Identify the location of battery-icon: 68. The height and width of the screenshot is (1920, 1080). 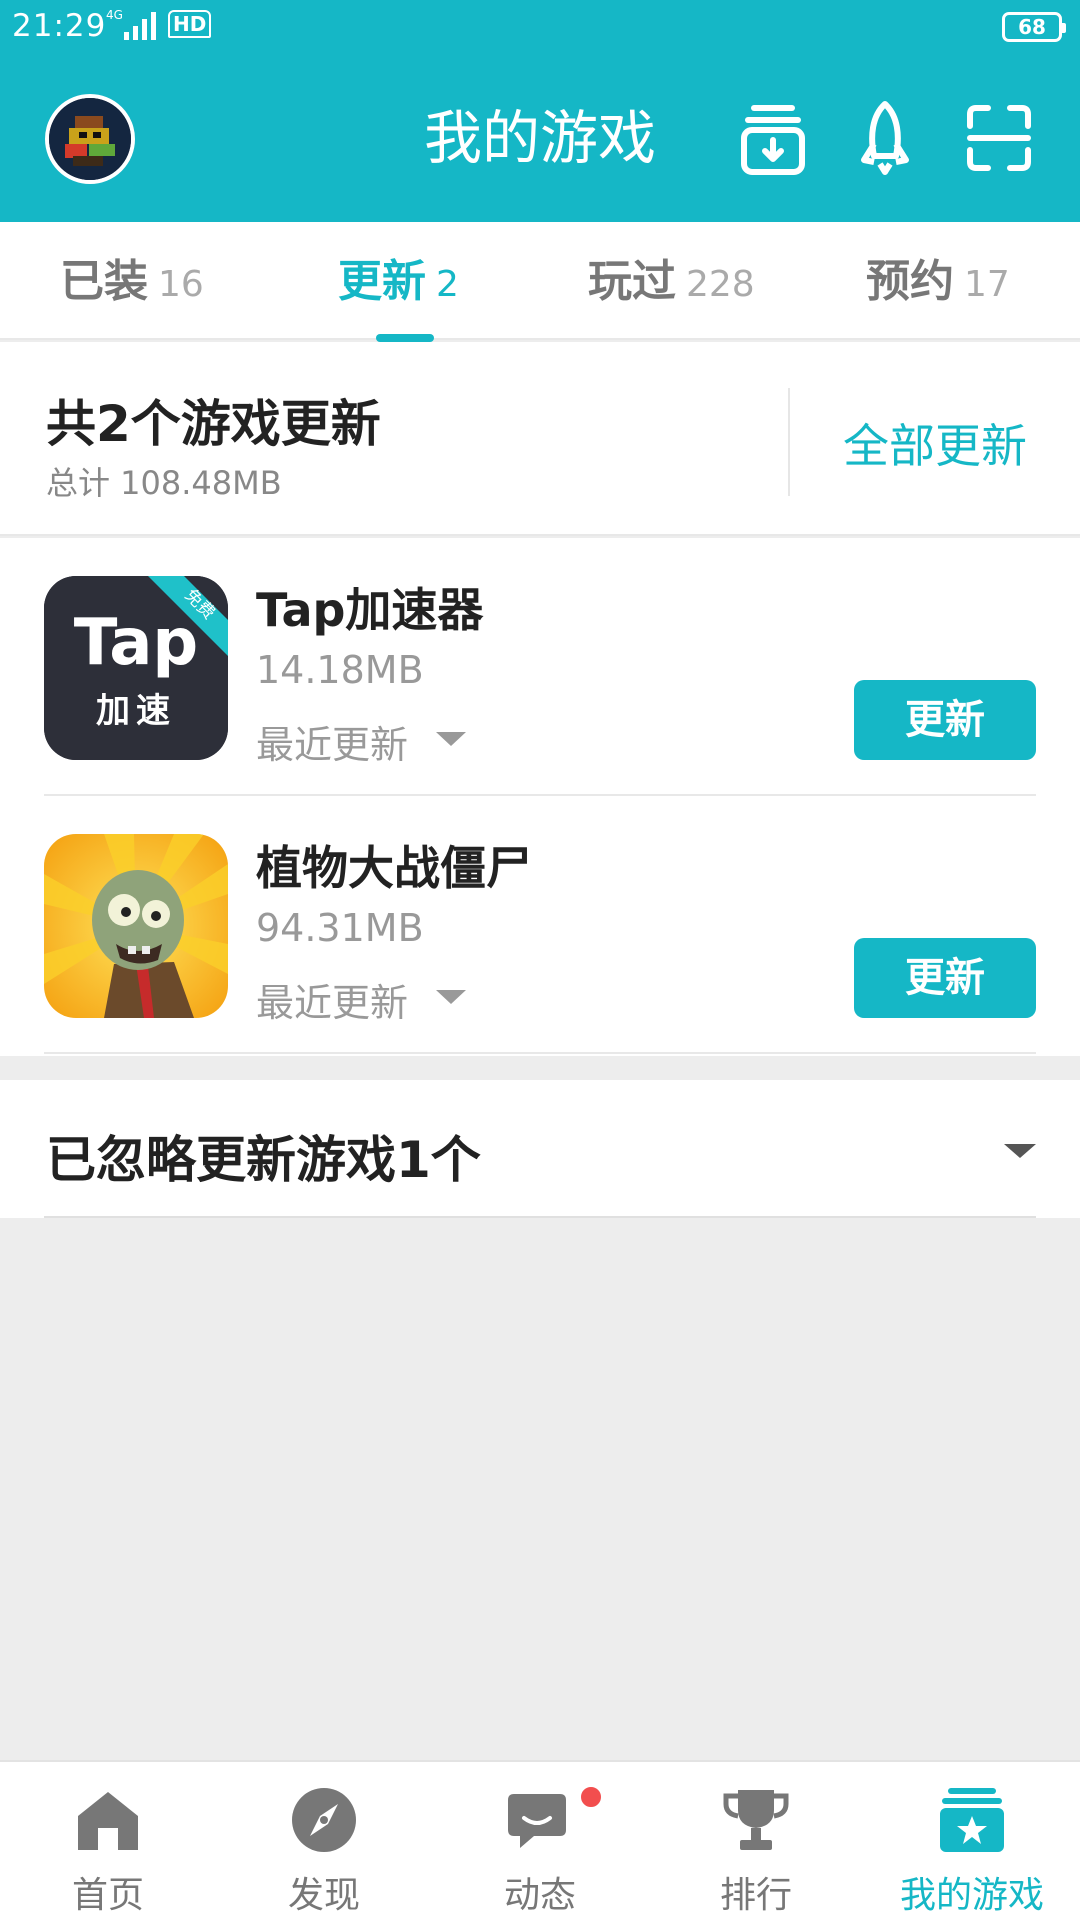
(1034, 27).